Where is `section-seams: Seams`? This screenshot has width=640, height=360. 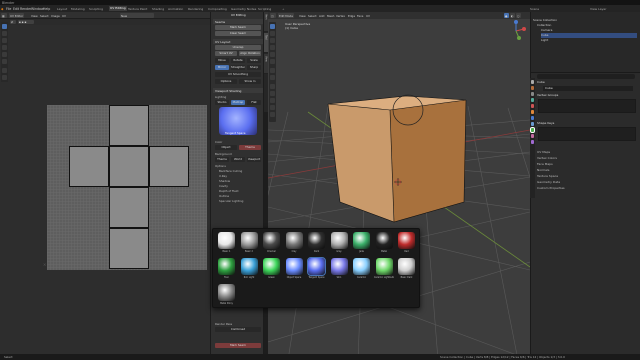
section-seams: Seams is located at coordinates (238, 21).